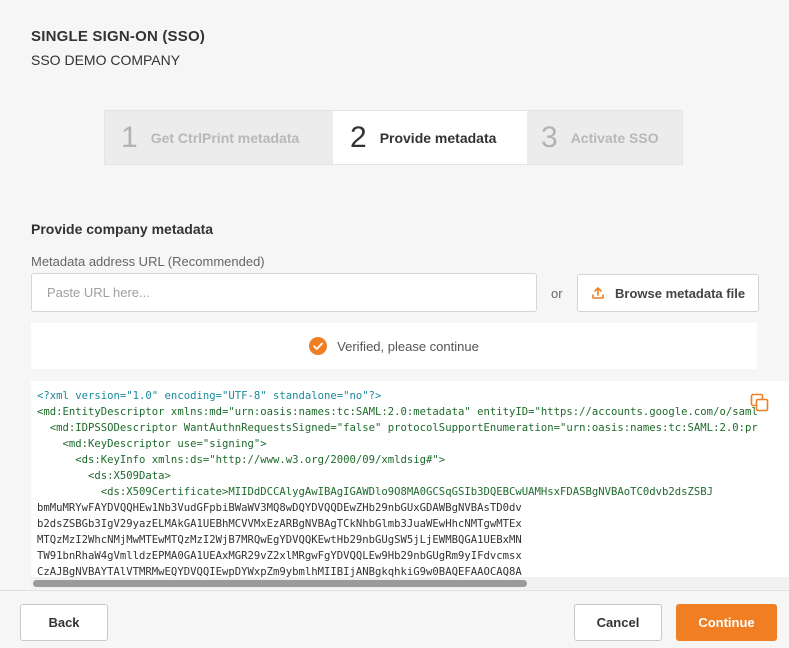 This screenshot has height=648, width=789. Describe the element at coordinates (280, 583) in the screenshot. I see `horizontal-scroll-thumb` at that location.